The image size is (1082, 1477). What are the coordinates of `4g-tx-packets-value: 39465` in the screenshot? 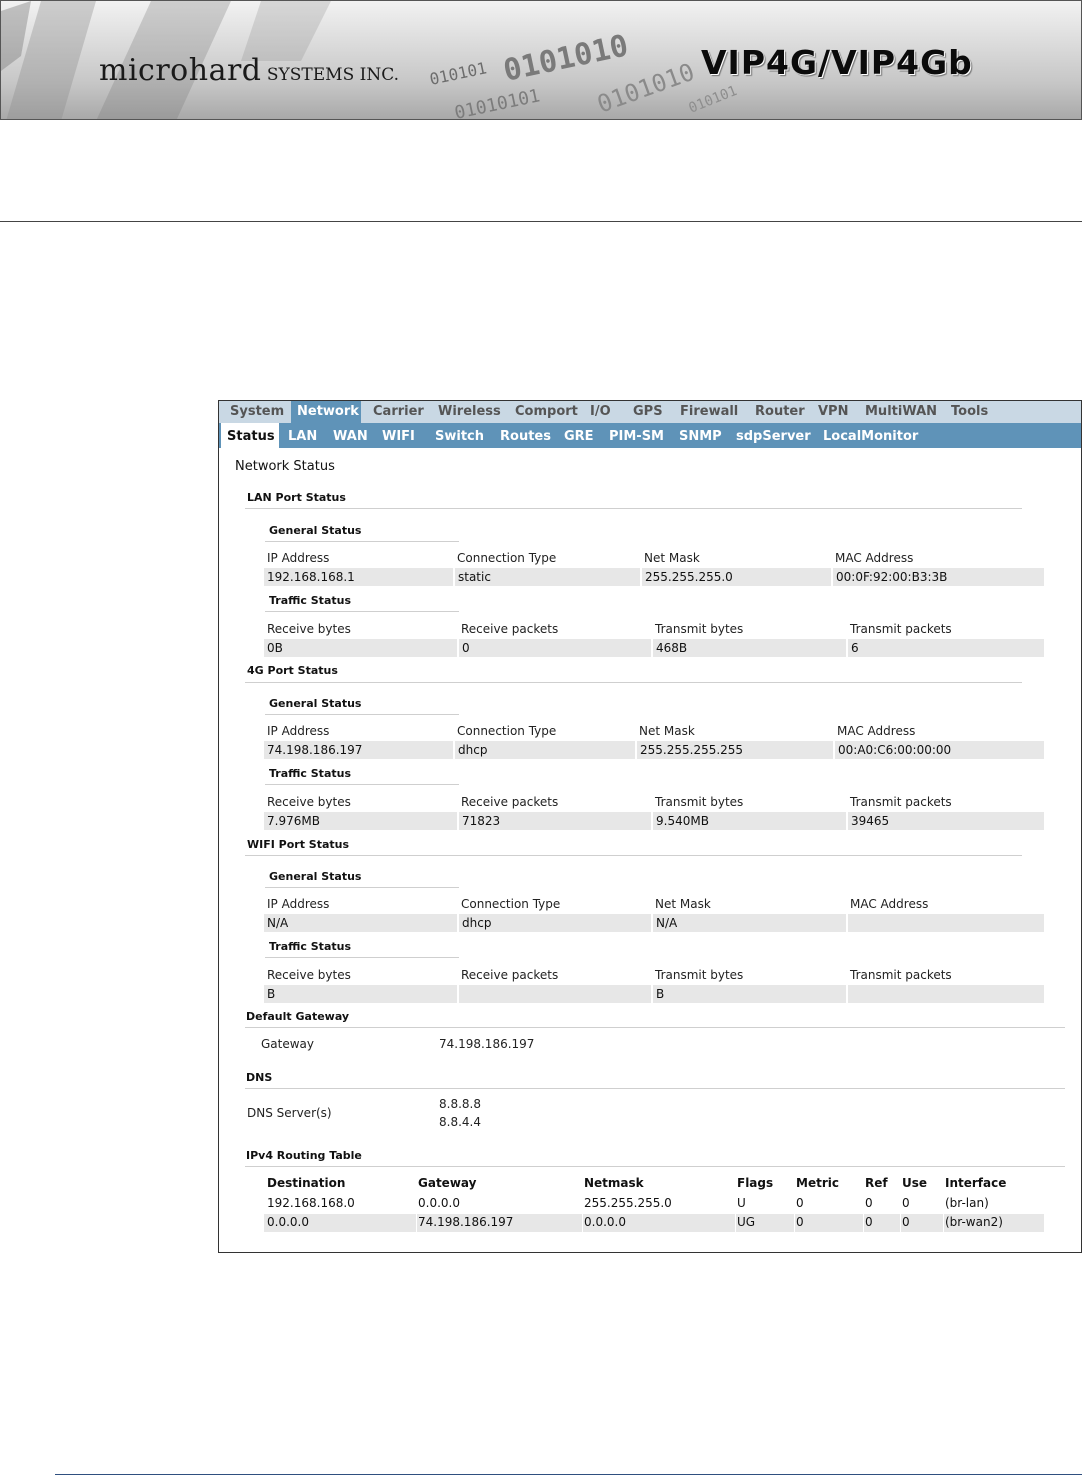 It's located at (946, 821).